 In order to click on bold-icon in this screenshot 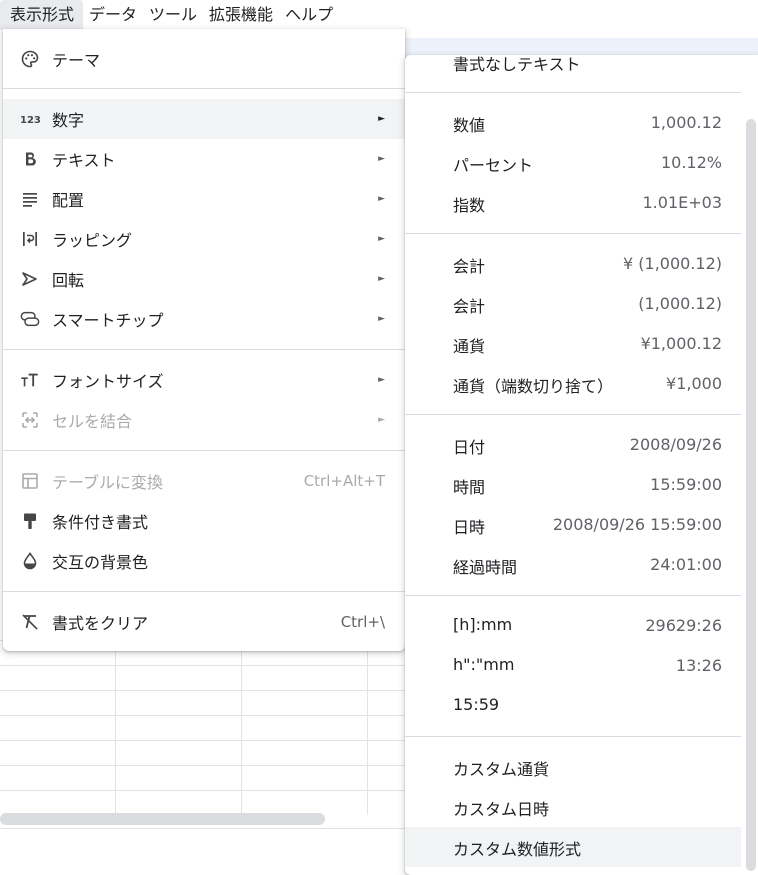, I will do `click(30, 159)`.